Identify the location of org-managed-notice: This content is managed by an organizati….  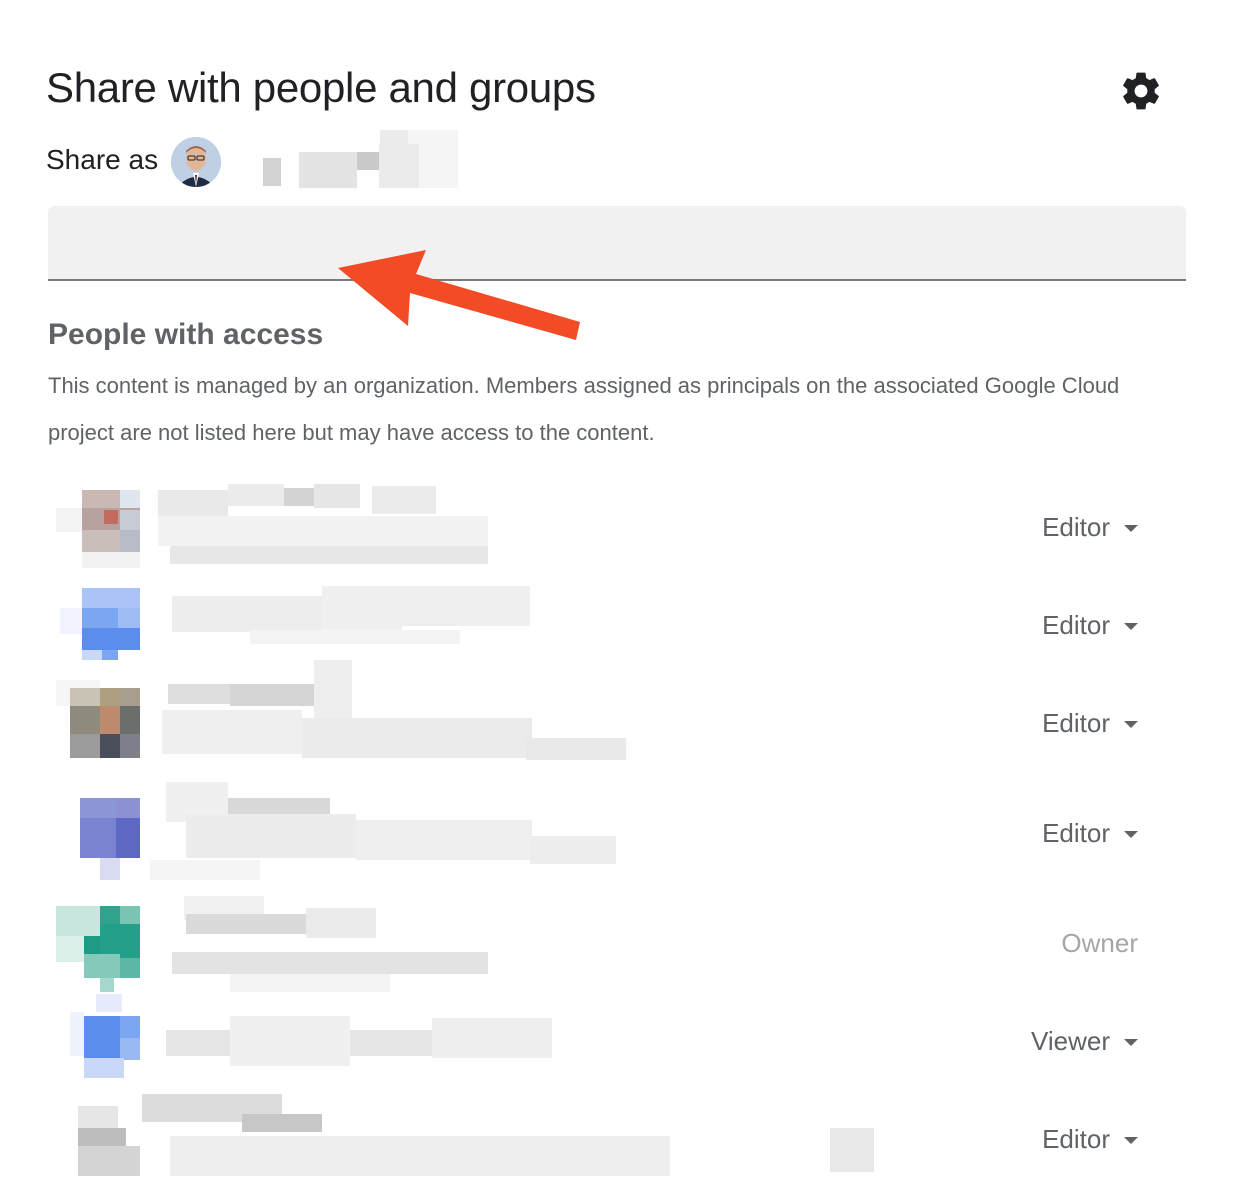
(584, 409).